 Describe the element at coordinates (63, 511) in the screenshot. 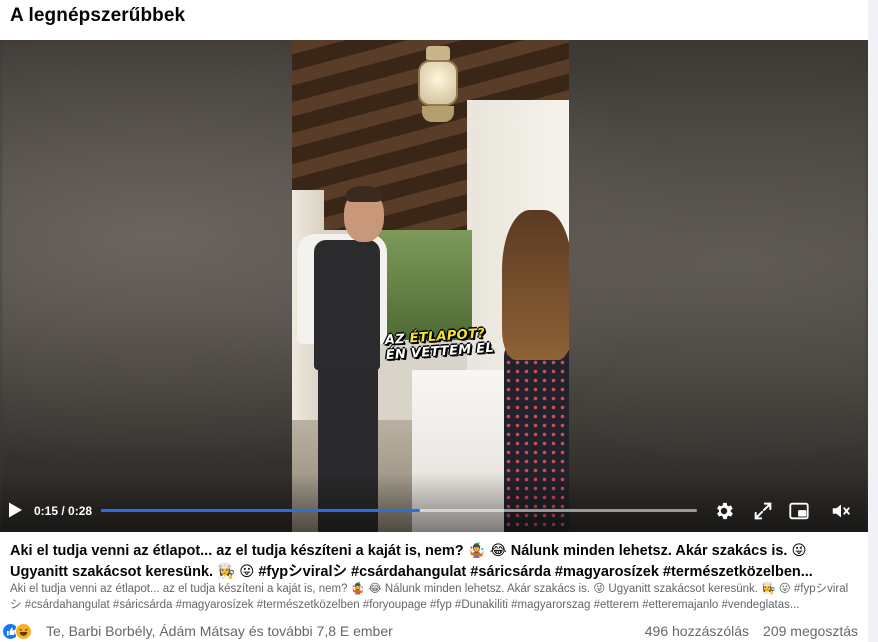

I see `playback-time: 0:15 / 0:28` at that location.